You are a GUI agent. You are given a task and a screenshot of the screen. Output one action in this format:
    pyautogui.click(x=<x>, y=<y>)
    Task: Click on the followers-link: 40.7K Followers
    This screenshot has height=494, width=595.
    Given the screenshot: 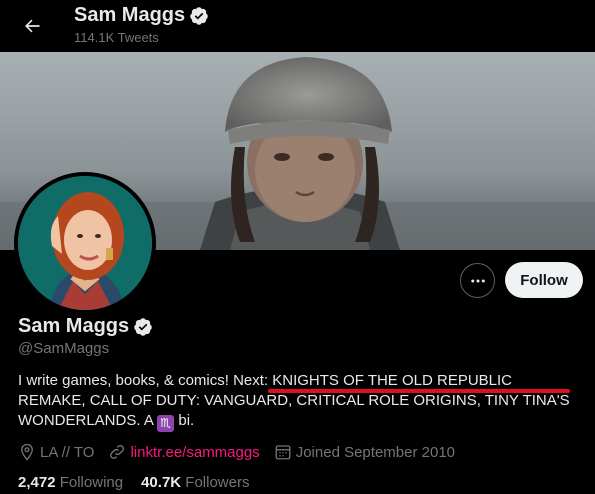 What is the action you would take?
    pyautogui.click(x=195, y=482)
    